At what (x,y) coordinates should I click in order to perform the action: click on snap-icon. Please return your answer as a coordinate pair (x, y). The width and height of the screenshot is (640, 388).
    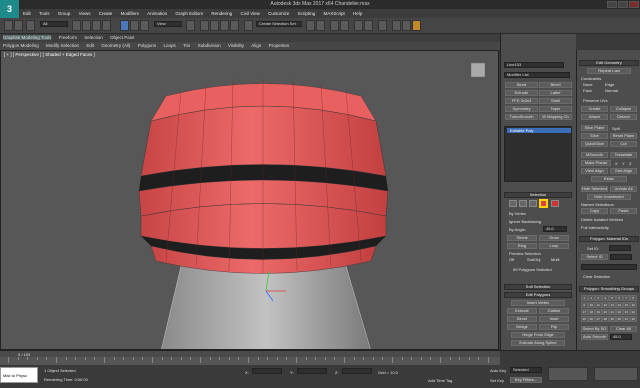
    Looking at the image, I should click on (204, 25).